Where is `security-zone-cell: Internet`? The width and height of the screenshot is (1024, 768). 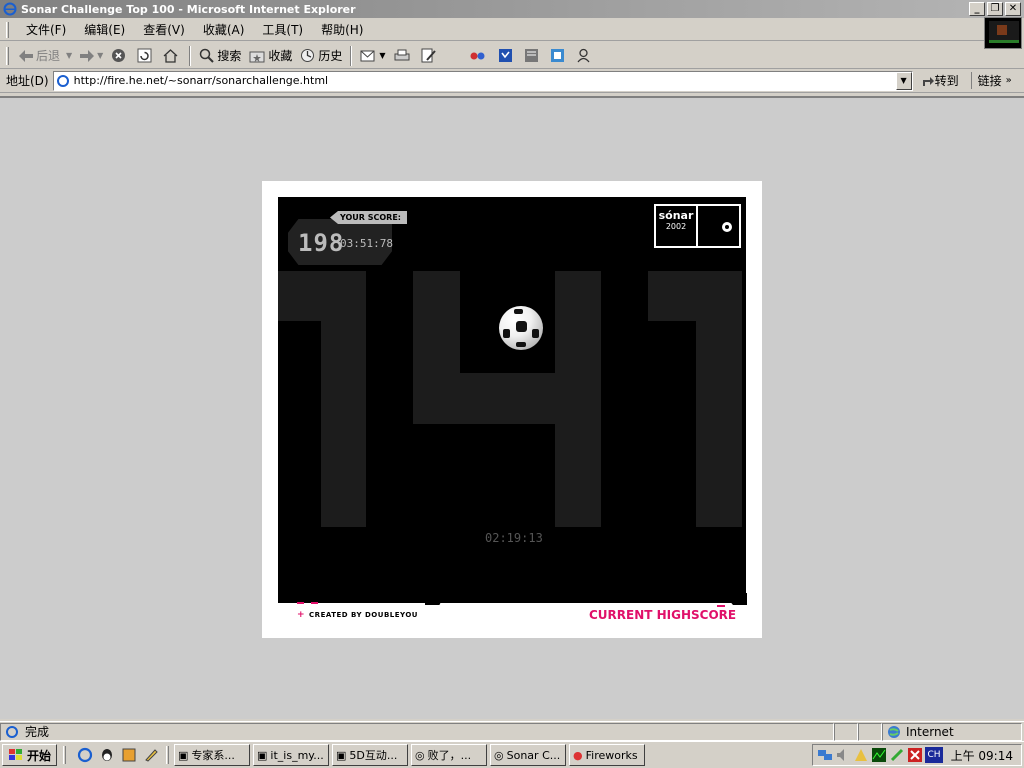
security-zone-cell: Internet is located at coordinates (952, 731).